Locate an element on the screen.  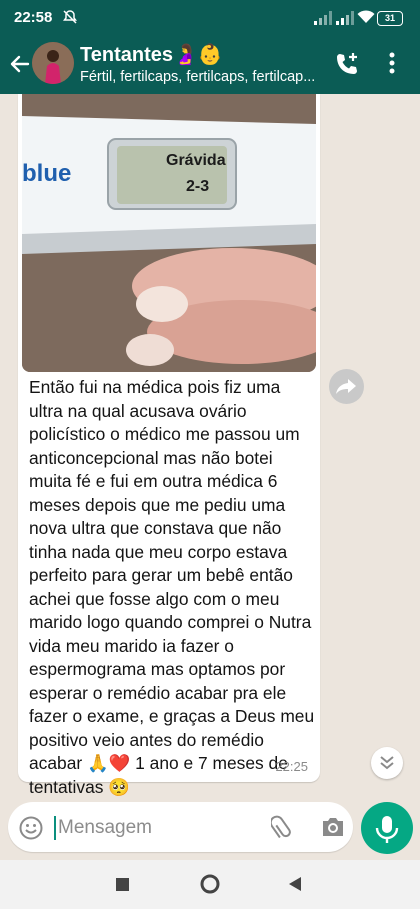
forward-button is located at coordinates (346, 386).